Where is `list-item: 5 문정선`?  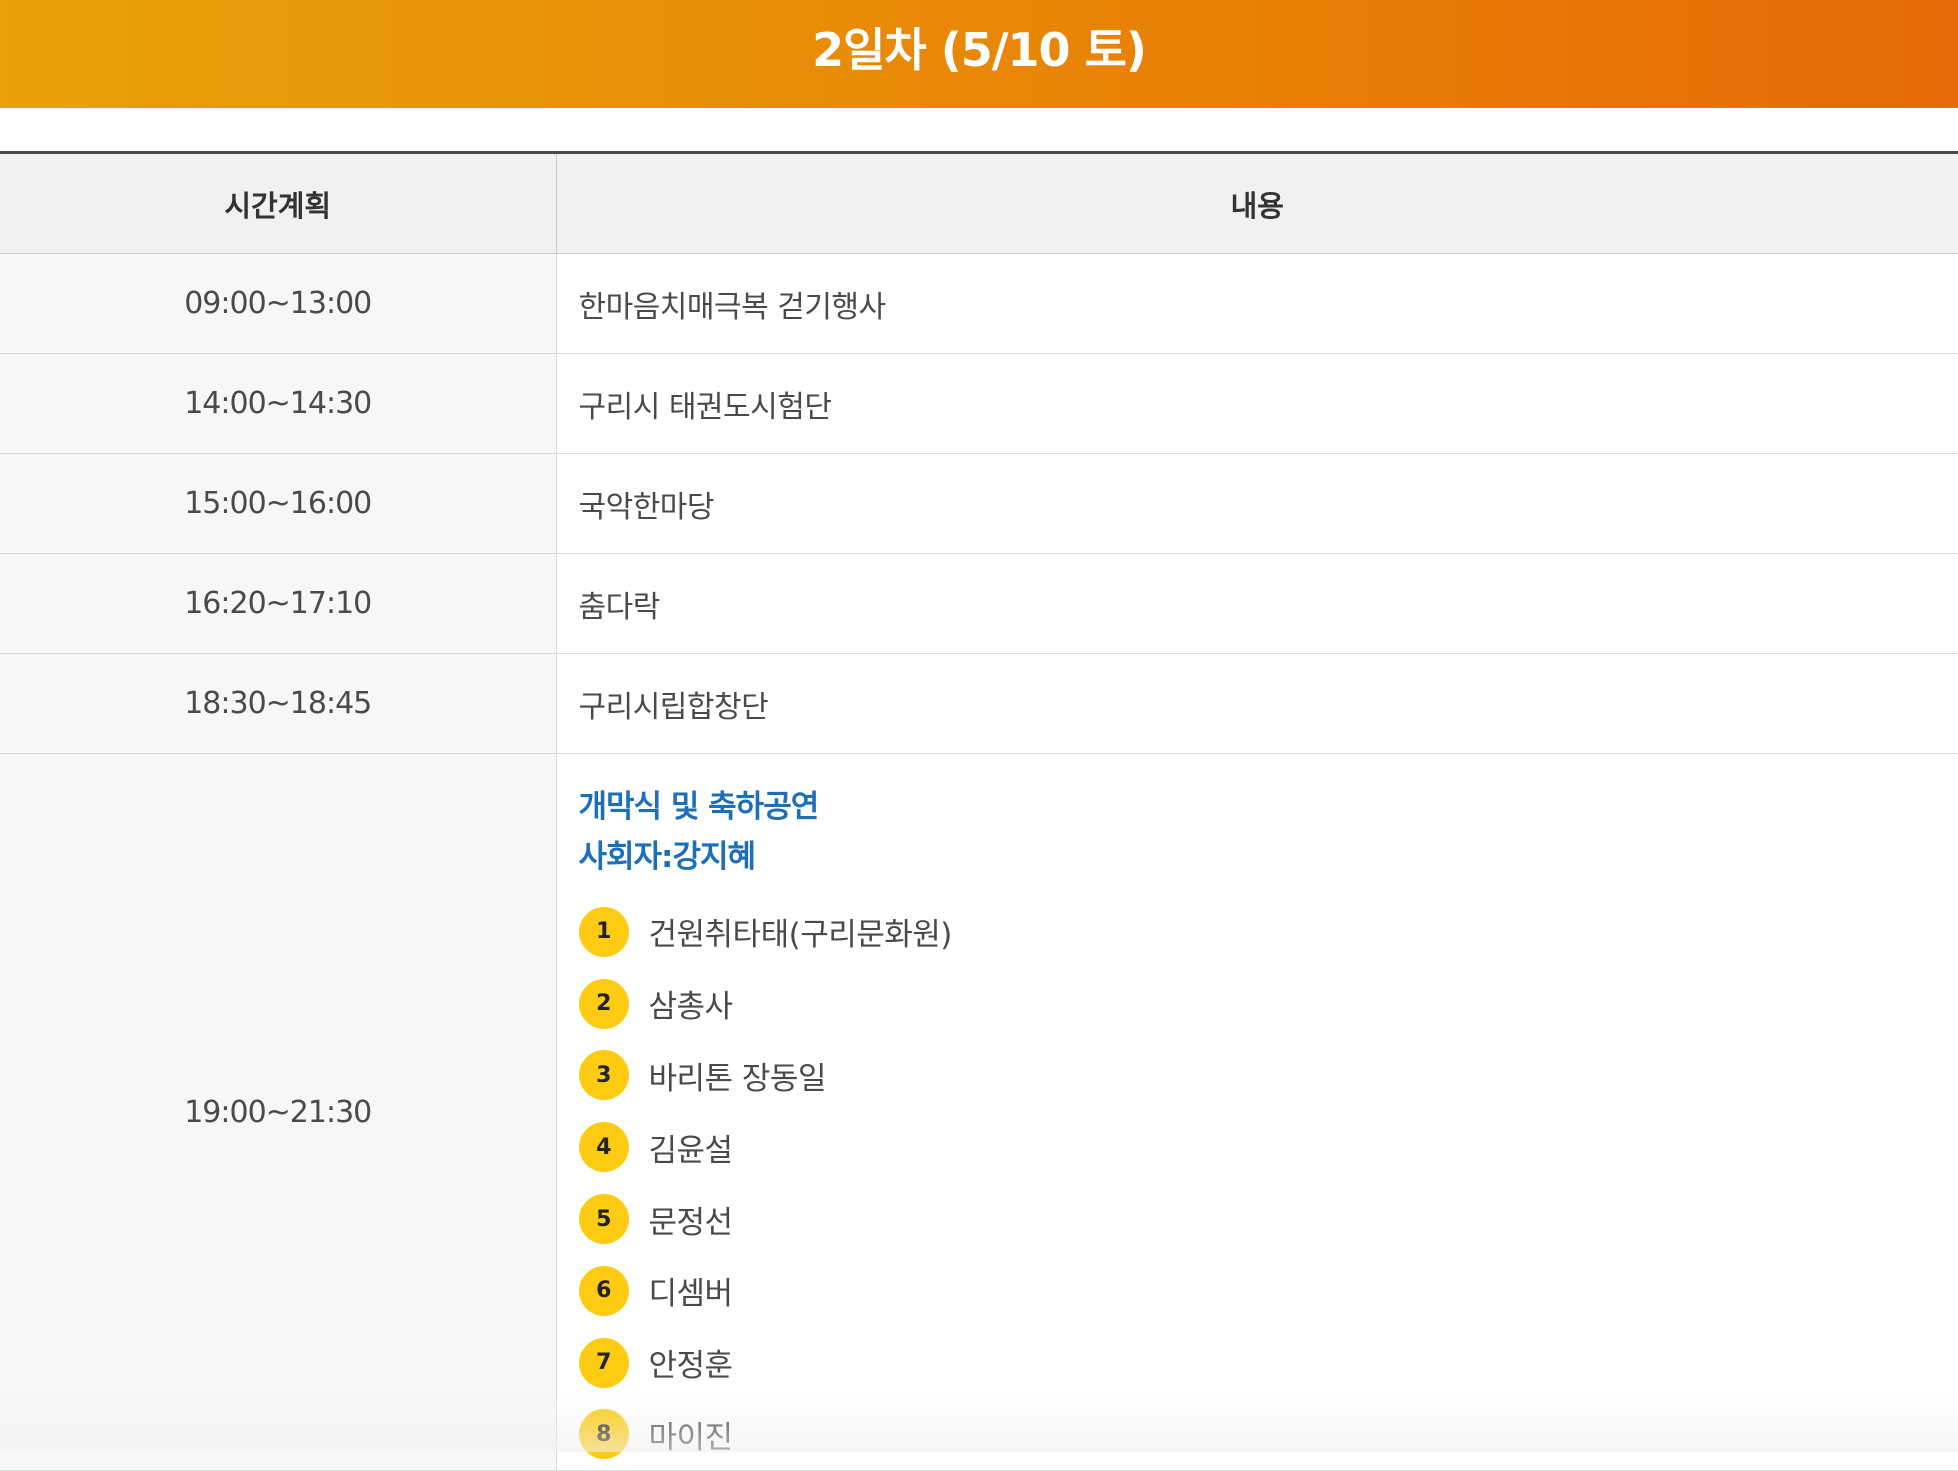 list-item: 5 문정선 is located at coordinates (1268, 1219).